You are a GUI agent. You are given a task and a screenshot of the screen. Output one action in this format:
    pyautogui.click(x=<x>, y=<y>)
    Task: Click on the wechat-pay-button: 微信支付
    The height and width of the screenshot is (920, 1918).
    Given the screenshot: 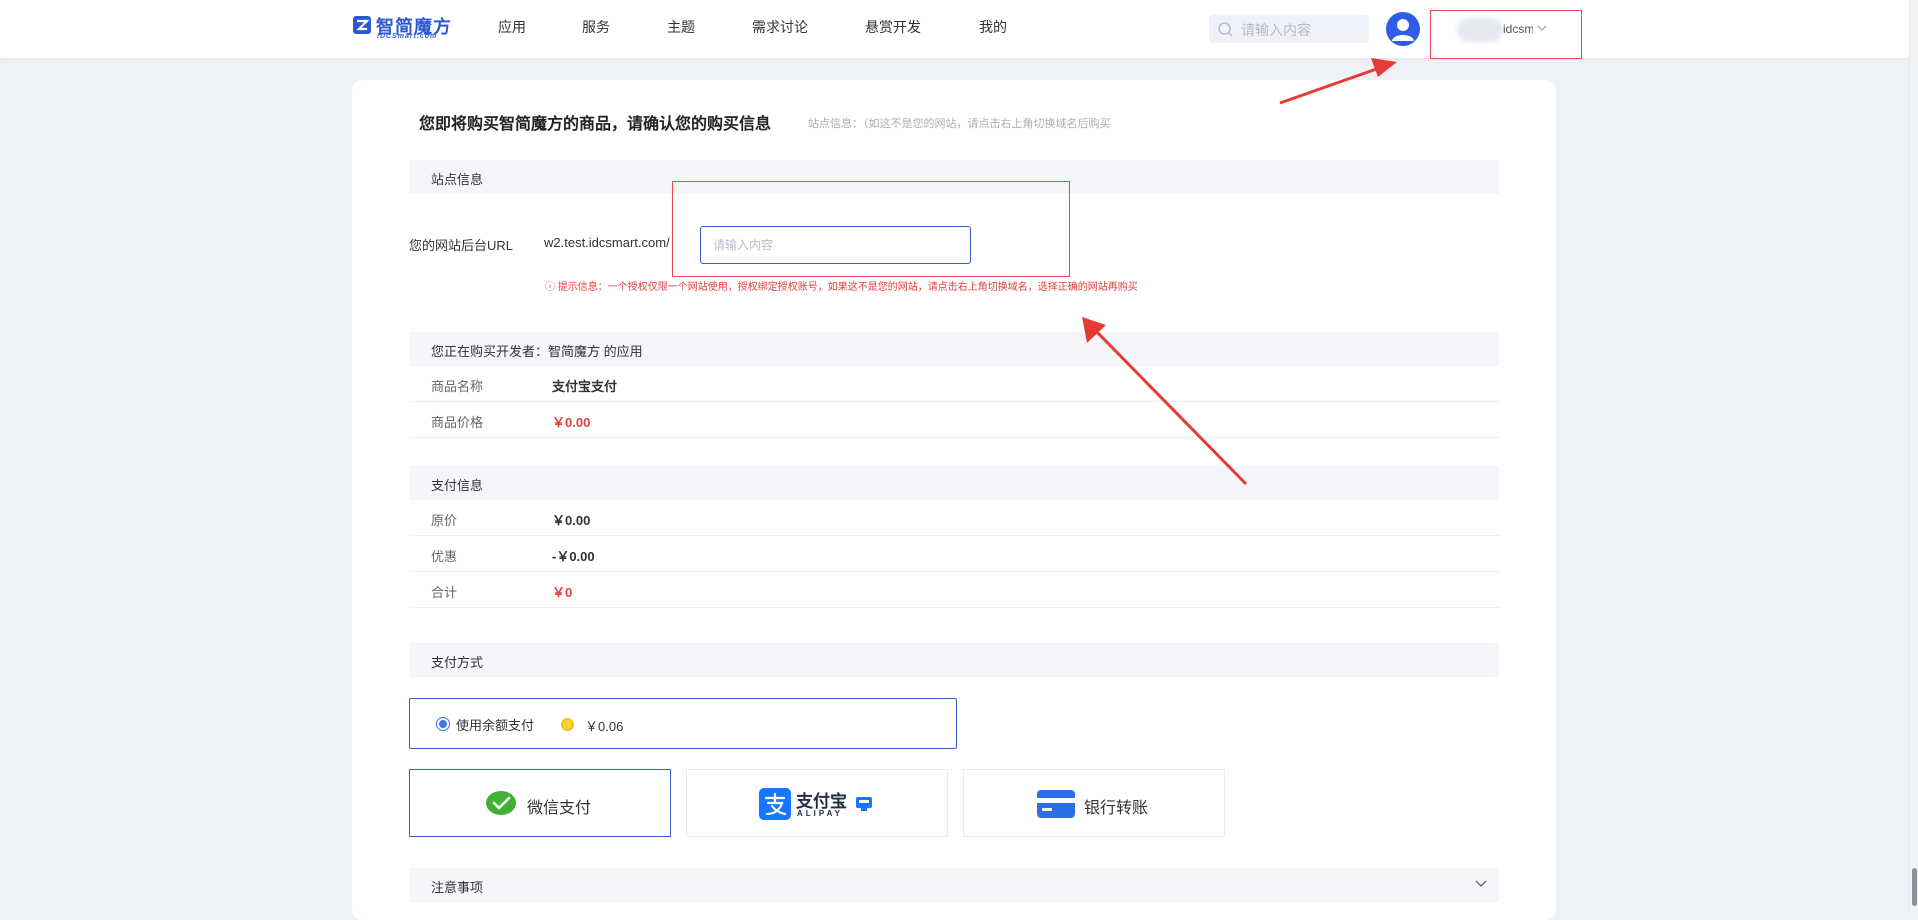 What is the action you would take?
    pyautogui.click(x=540, y=803)
    